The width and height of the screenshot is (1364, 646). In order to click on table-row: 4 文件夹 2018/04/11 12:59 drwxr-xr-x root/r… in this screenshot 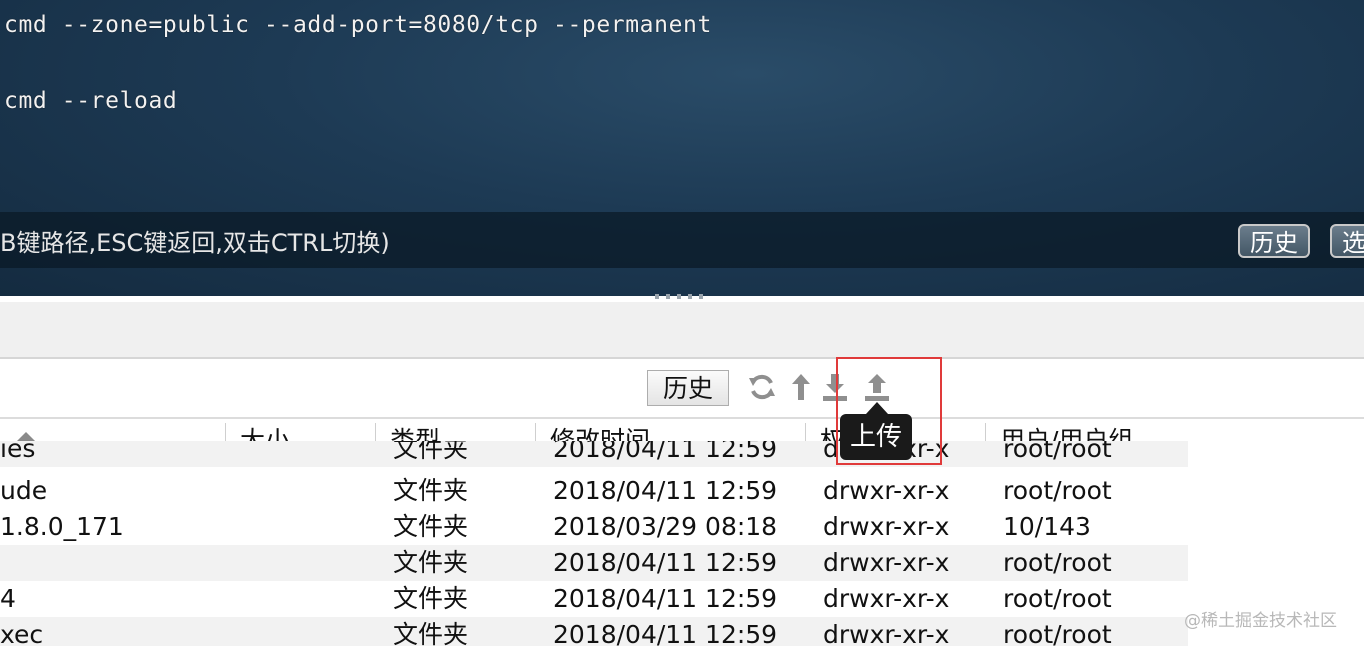, I will do `click(594, 599)`.